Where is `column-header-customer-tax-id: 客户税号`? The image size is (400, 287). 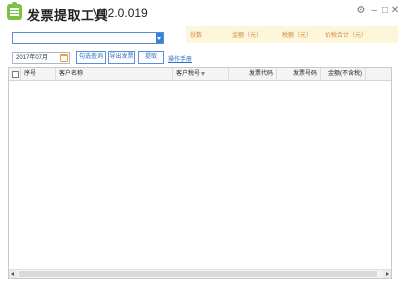 column-header-customer-tax-id: 客户税号 is located at coordinates (201, 74).